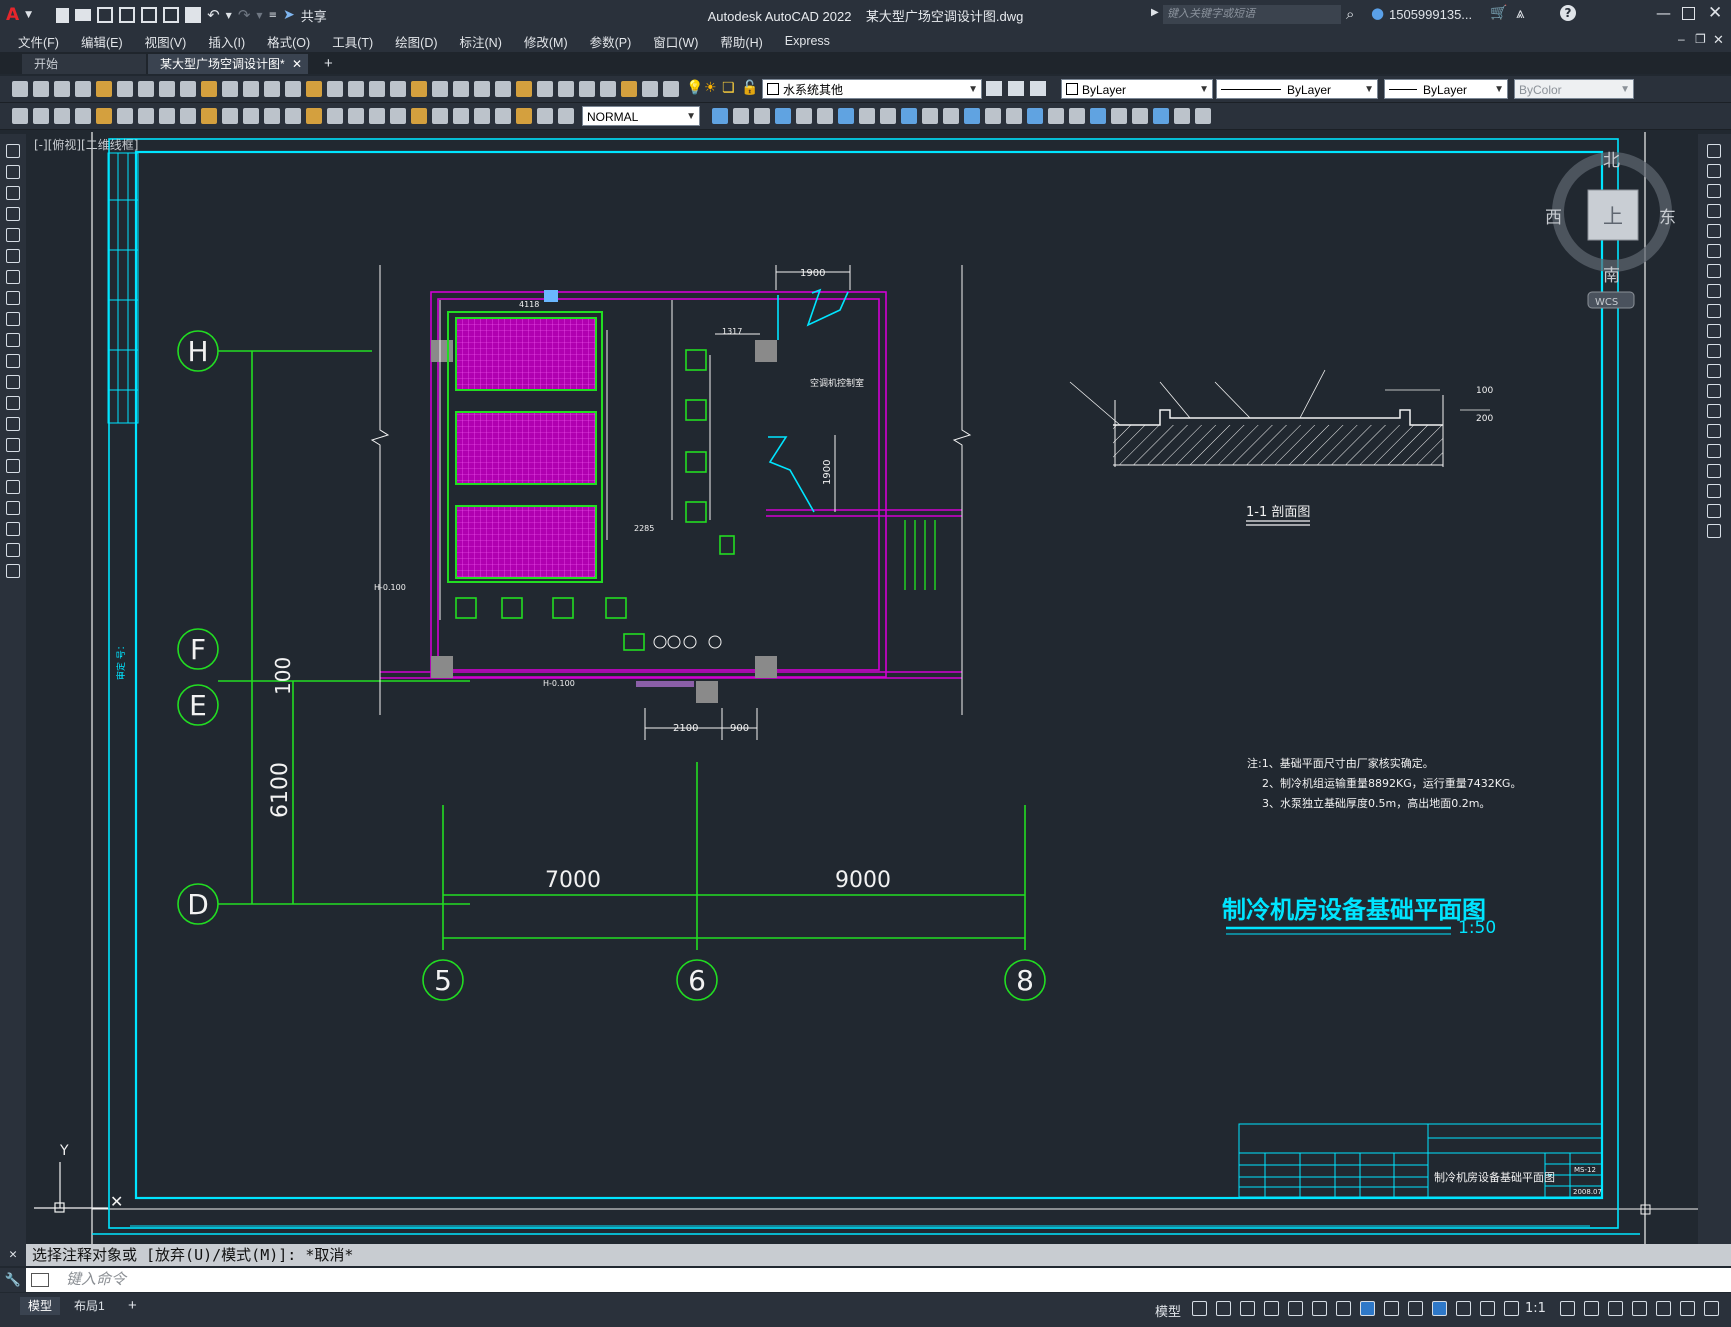 This screenshot has height=1327, width=1731. I want to click on viewport-label: [-][俯视][二维线框], so click(86, 144).